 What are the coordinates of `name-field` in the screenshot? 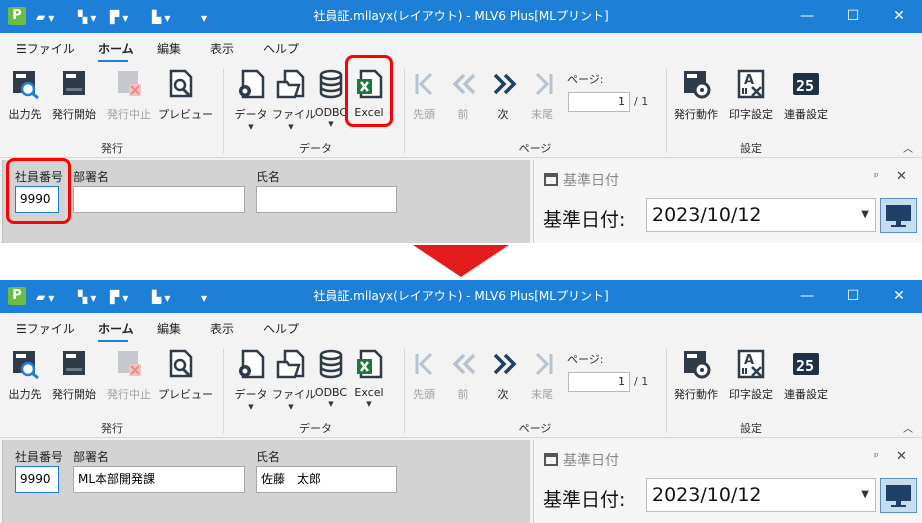 It's located at (326, 199).